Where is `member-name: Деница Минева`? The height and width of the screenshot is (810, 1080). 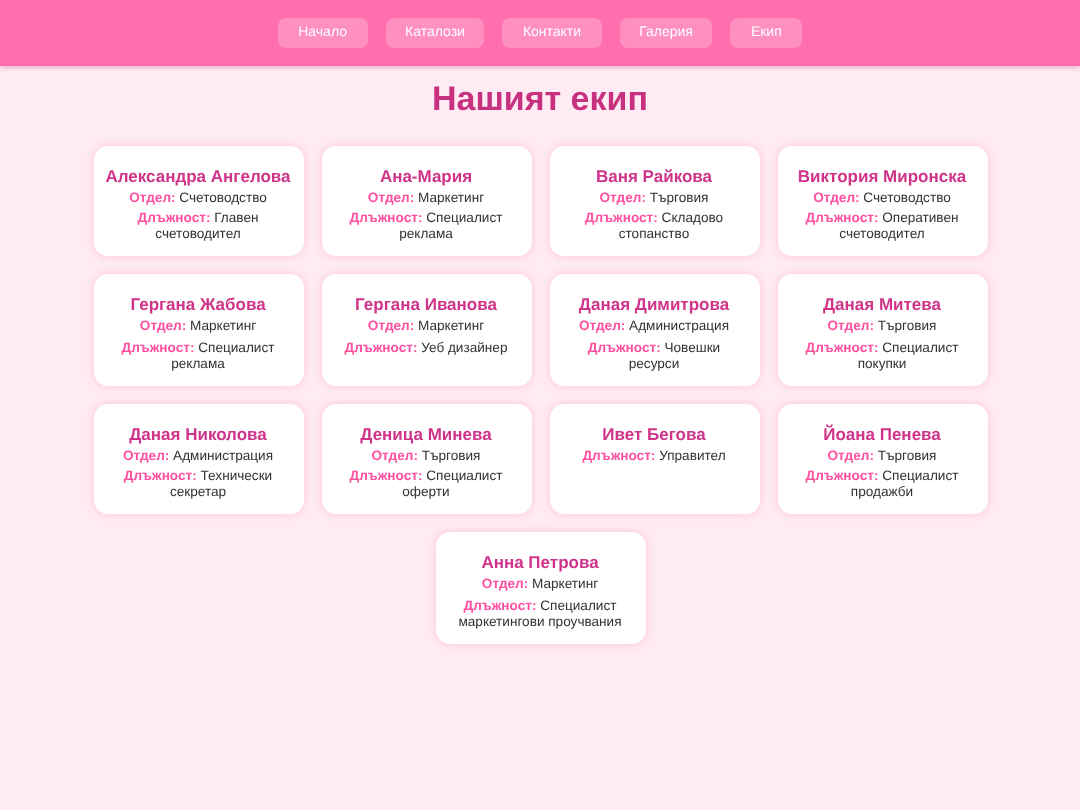 member-name: Деница Минева is located at coordinates (426, 433).